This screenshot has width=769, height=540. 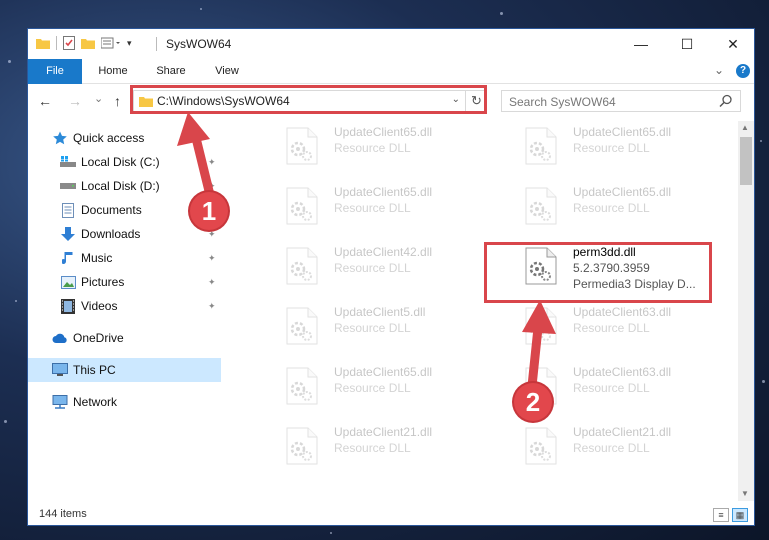 I want to click on view-toggle: ≡ ▦, so click(x=730, y=515).